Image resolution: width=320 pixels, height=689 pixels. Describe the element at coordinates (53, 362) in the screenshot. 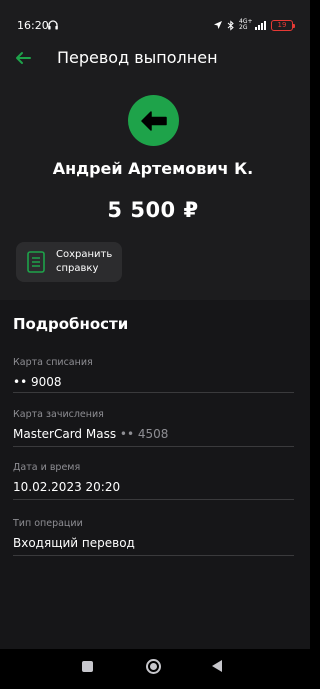

I see `field-label: Карта списания` at that location.